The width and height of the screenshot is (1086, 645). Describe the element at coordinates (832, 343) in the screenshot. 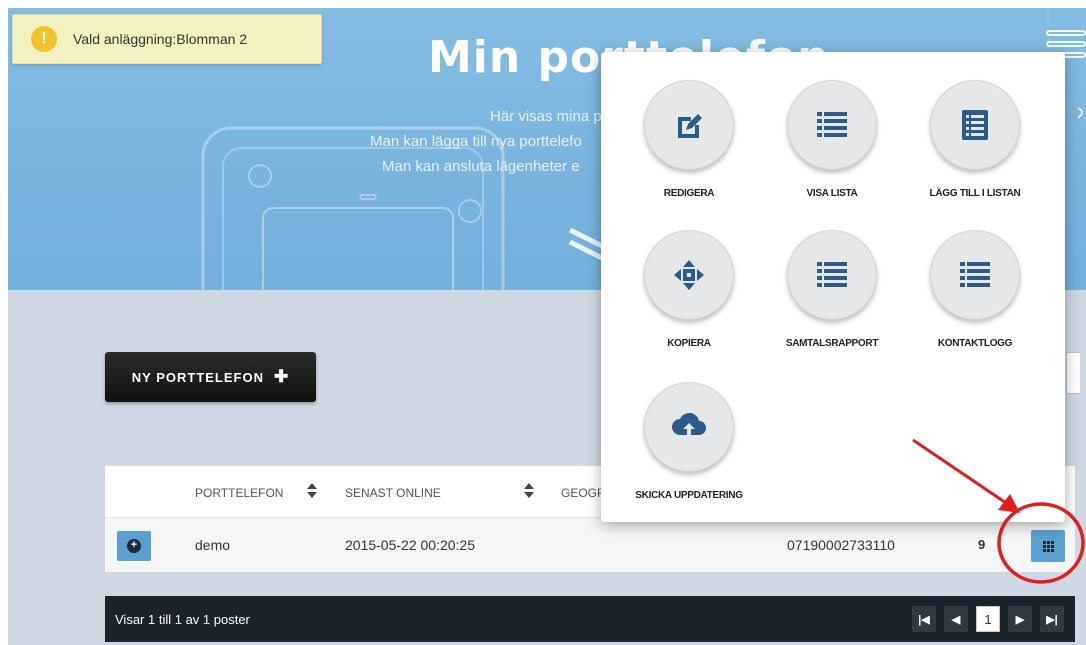

I see `action-label: SAMTALSRAPPORT` at that location.